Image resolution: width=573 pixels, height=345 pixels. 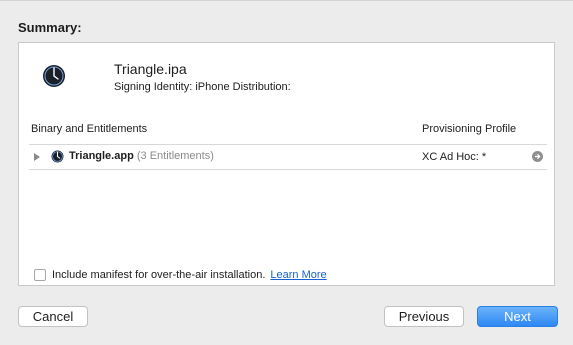 What do you see at coordinates (101, 156) in the screenshot?
I see `binary-name-text: Triangle.app` at bounding box center [101, 156].